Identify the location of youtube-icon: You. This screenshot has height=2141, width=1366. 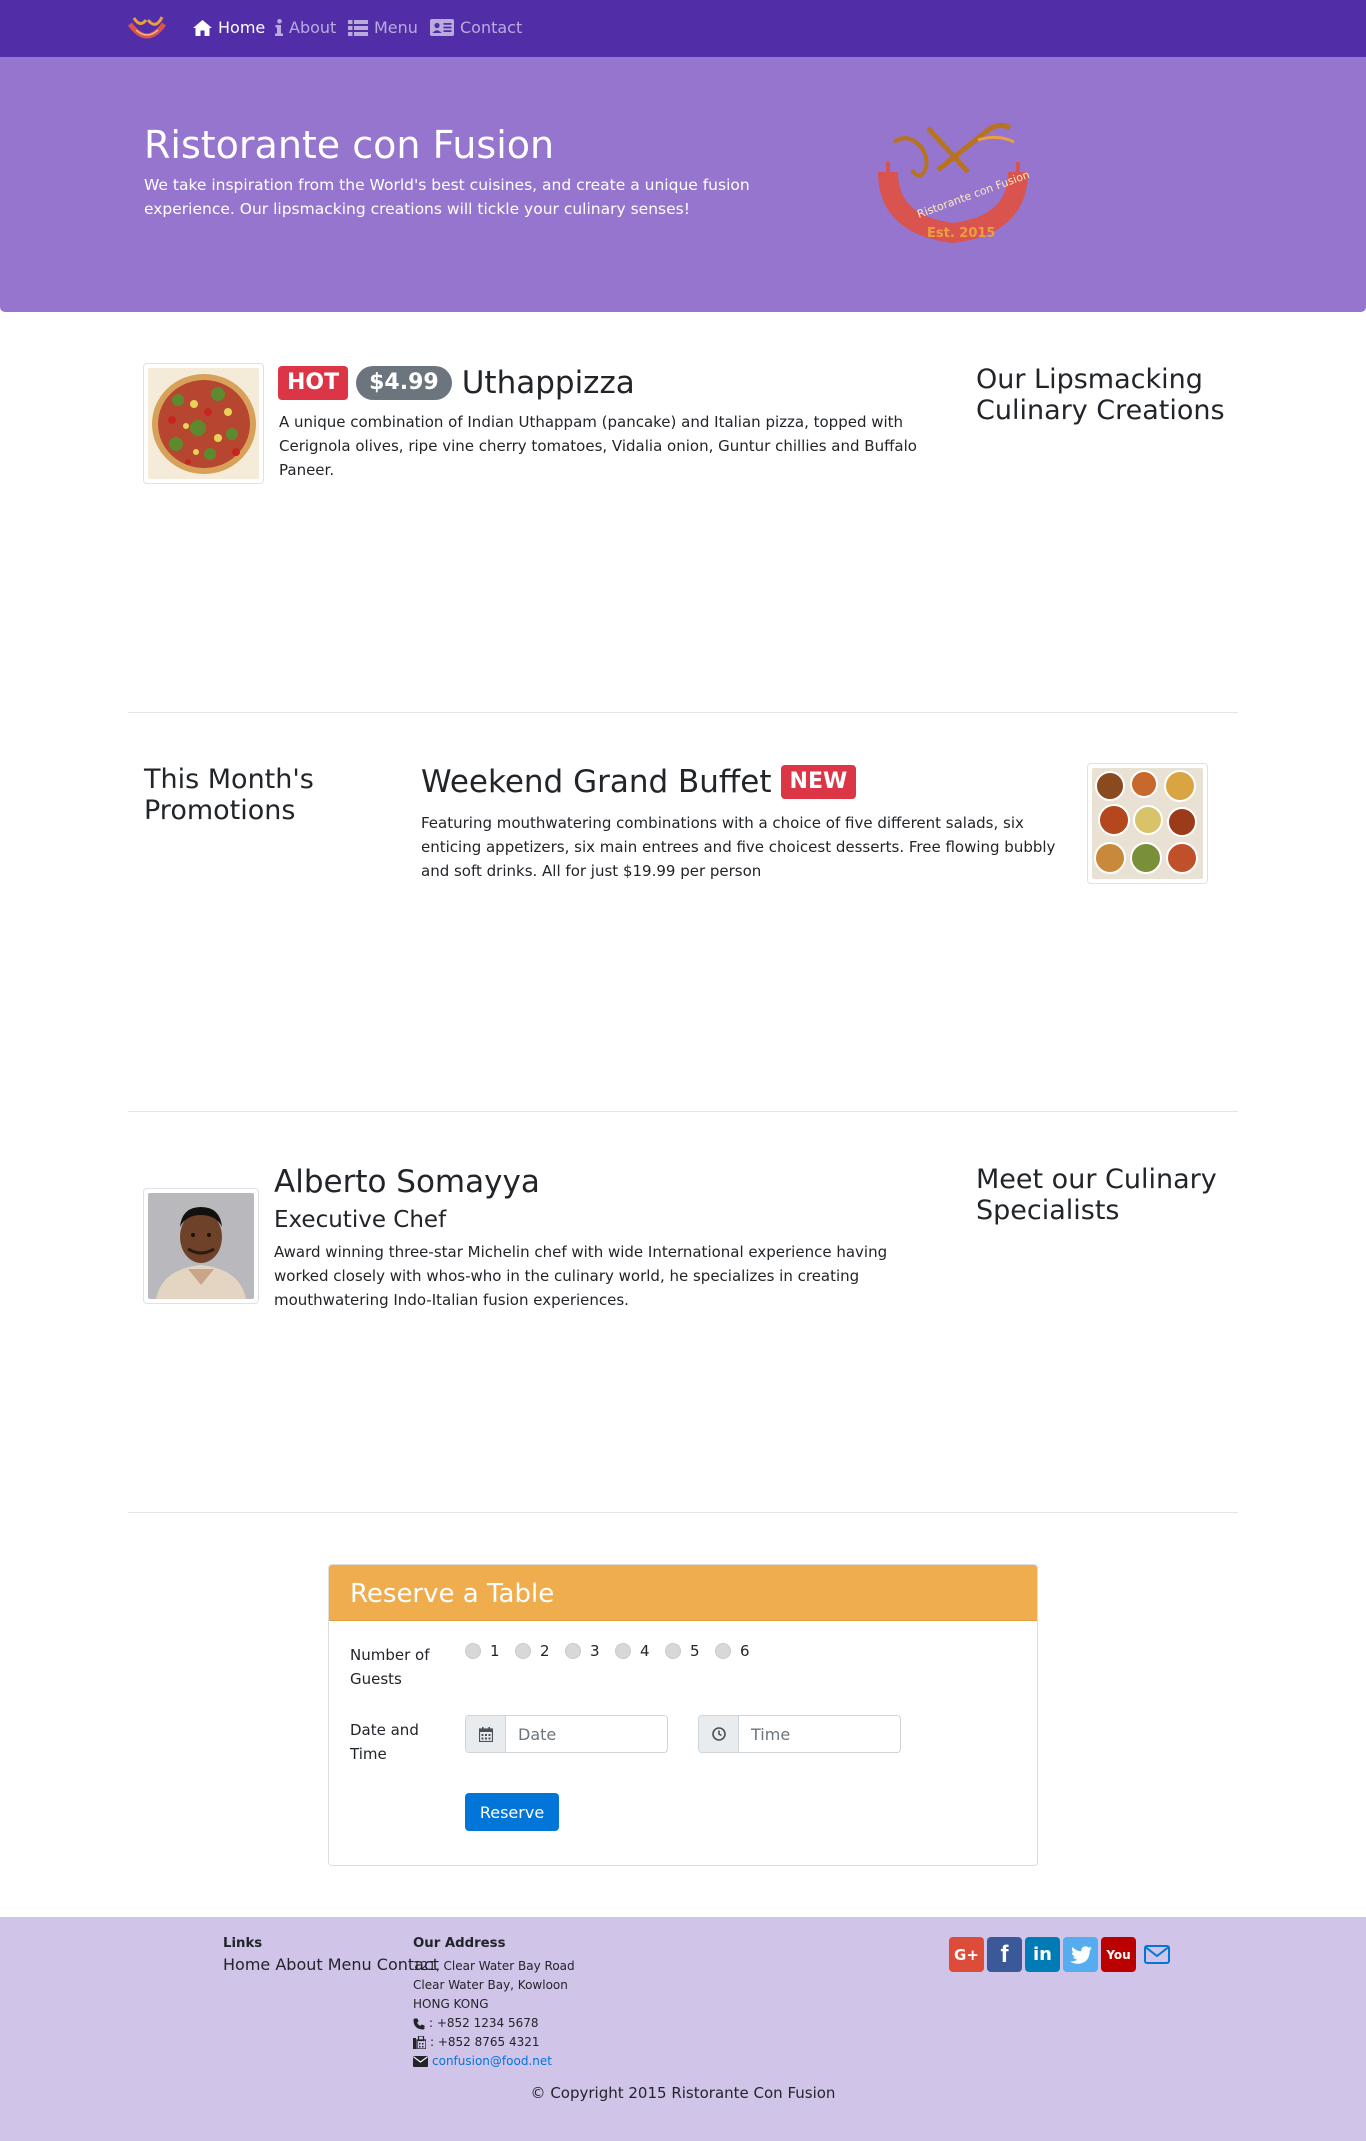
(1118, 1954).